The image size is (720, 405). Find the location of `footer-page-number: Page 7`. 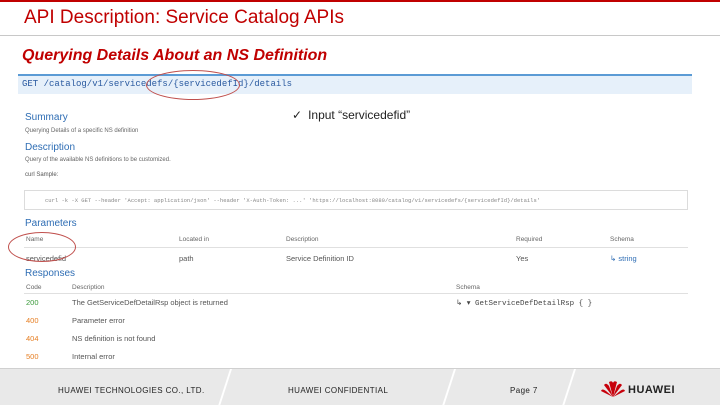

footer-page-number: Page 7 is located at coordinates (524, 390).